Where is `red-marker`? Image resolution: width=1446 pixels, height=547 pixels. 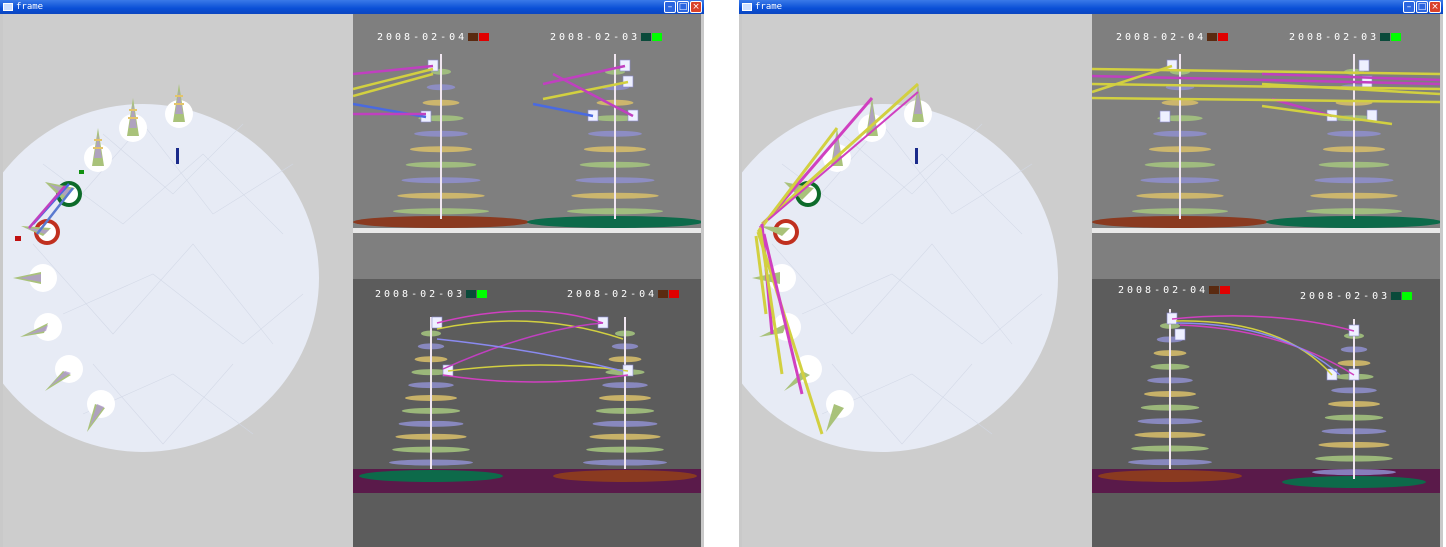
red-marker is located at coordinates (18, 238).